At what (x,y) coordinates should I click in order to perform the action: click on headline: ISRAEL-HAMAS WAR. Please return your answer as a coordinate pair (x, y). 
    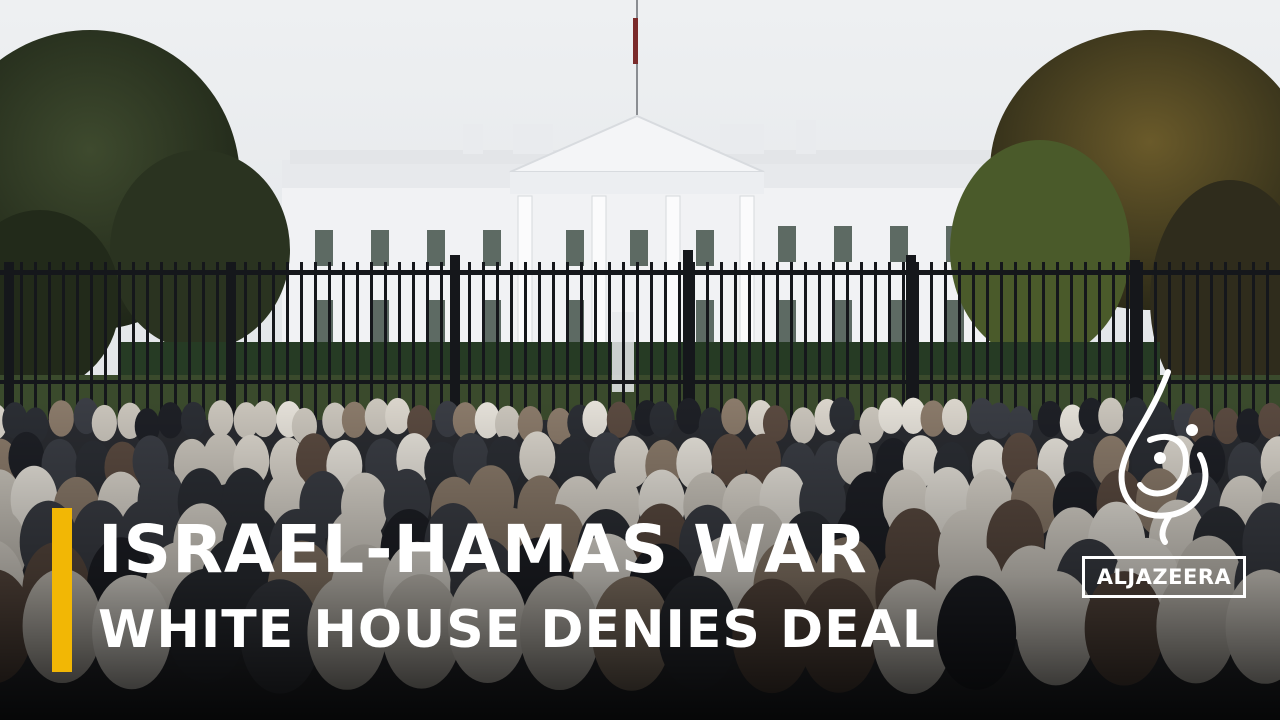
    Looking at the image, I should click on (483, 549).